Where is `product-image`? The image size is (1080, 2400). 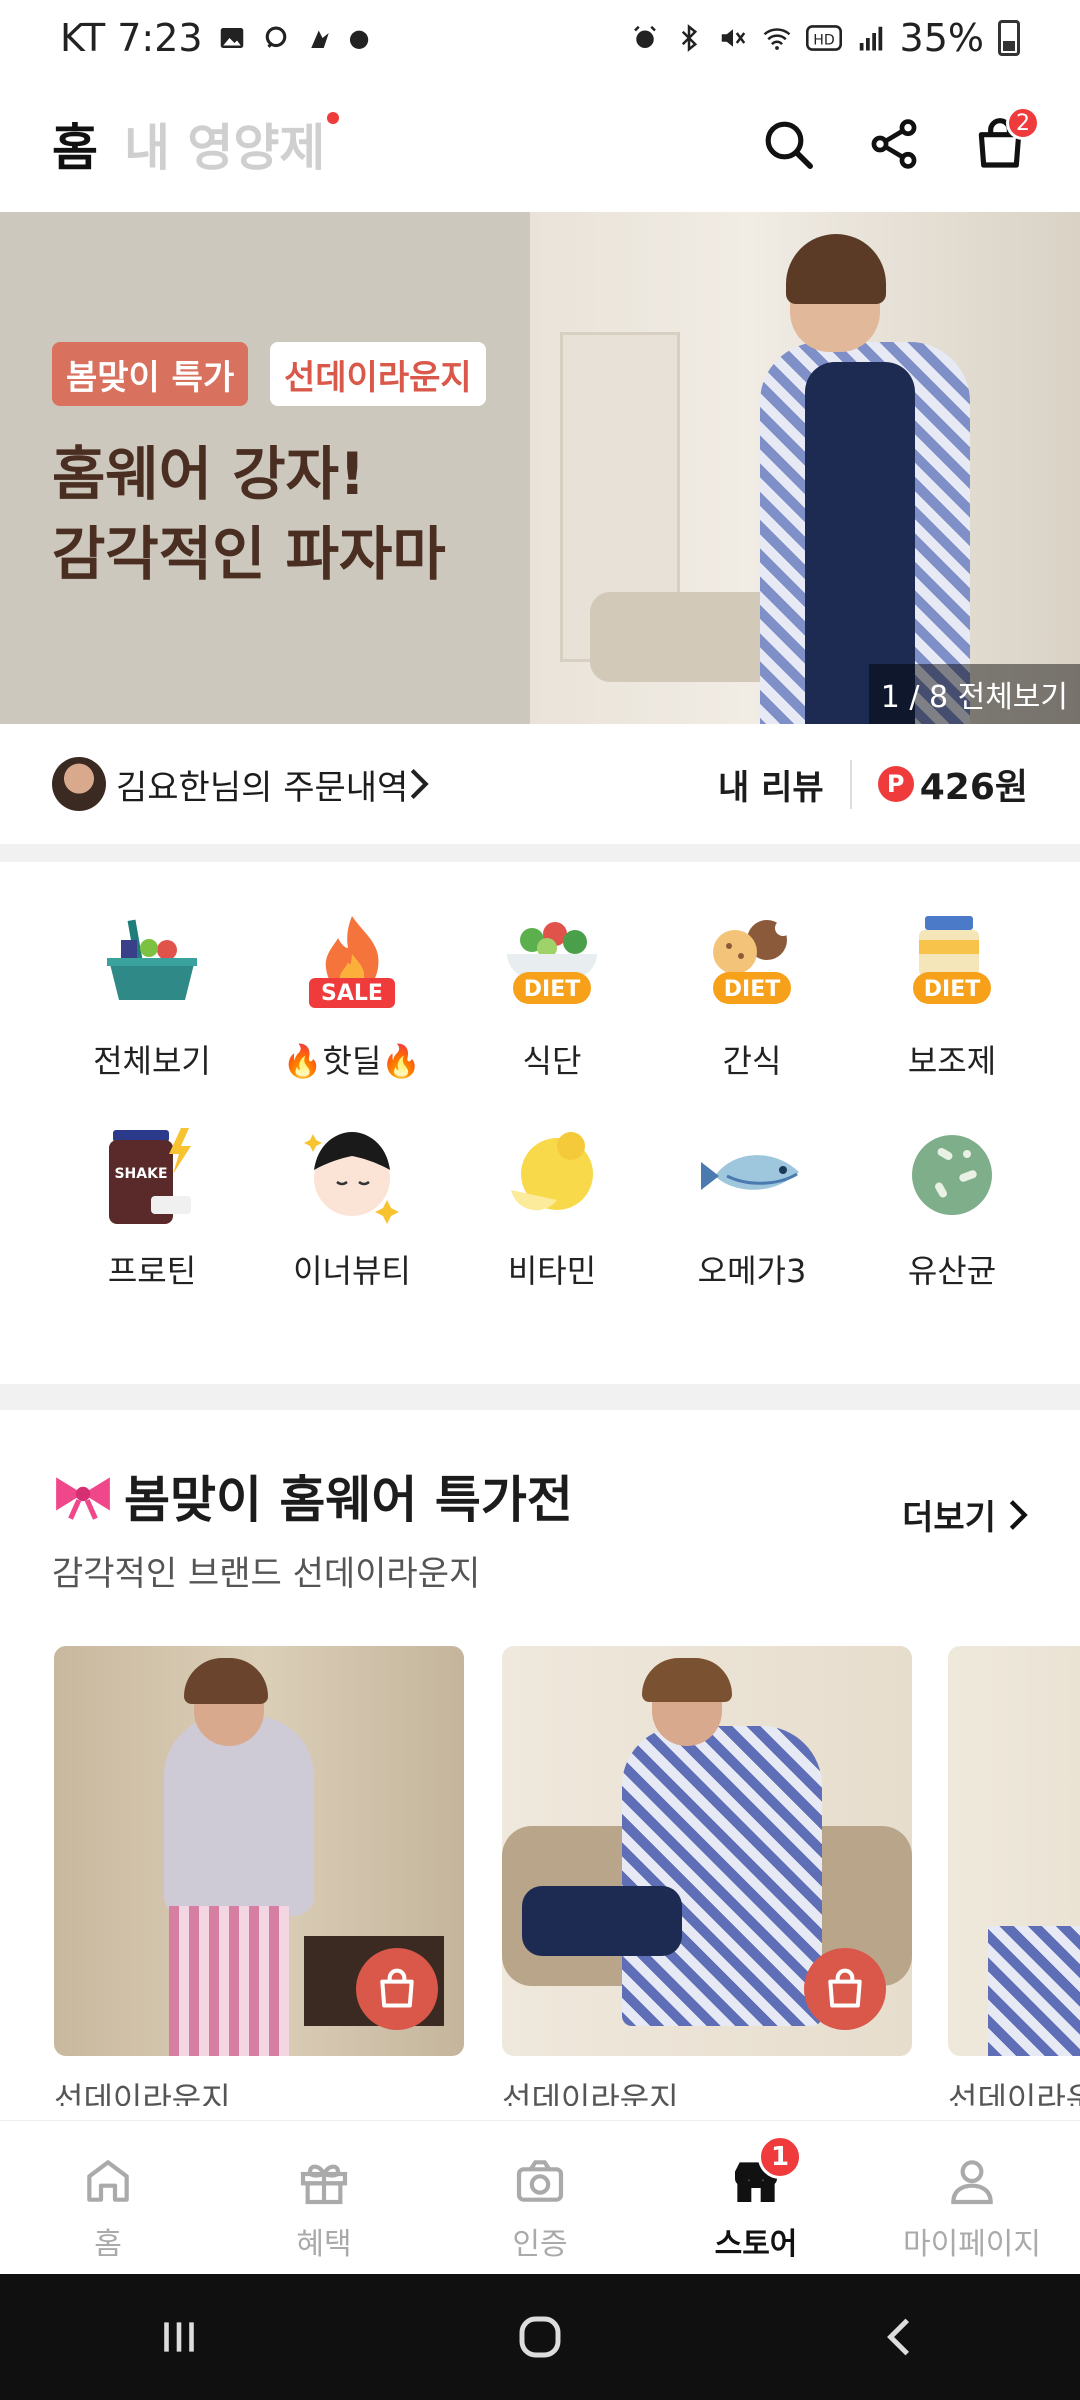 product-image is located at coordinates (1014, 1851).